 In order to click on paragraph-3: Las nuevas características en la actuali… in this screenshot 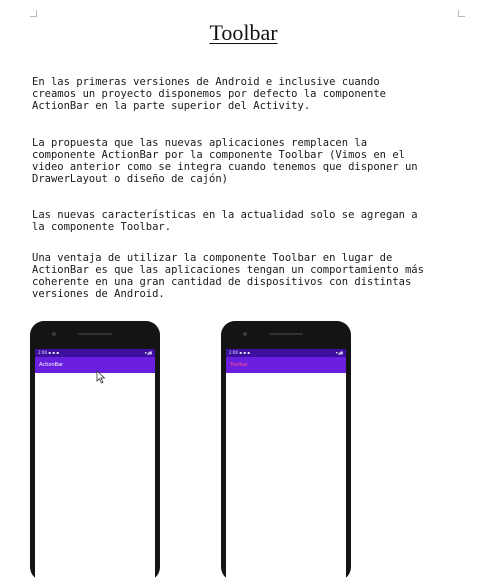, I will do `click(225, 221)`.